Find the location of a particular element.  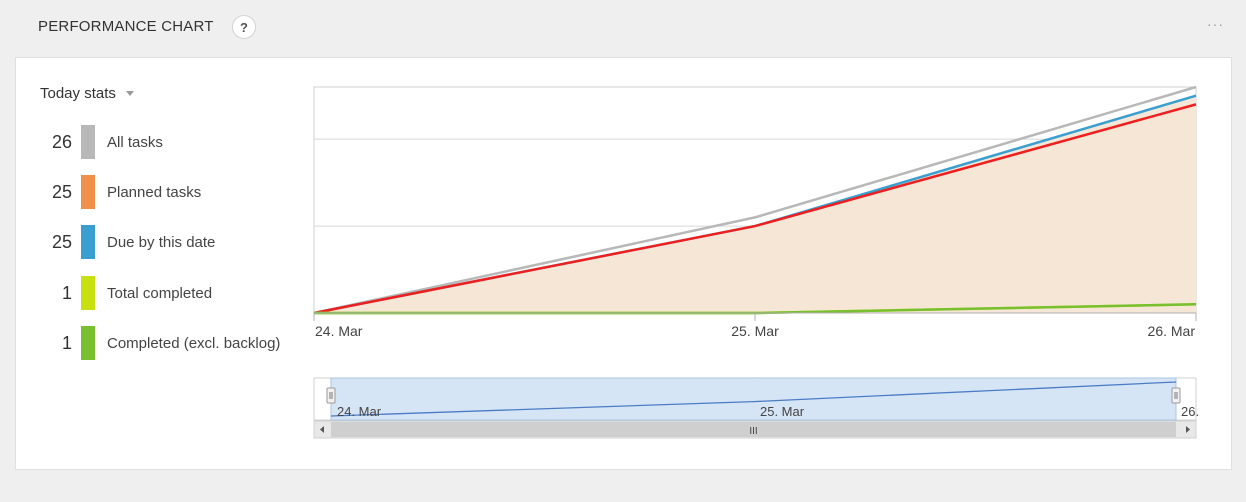

navigator-label: 25. Mar is located at coordinates (782, 411).